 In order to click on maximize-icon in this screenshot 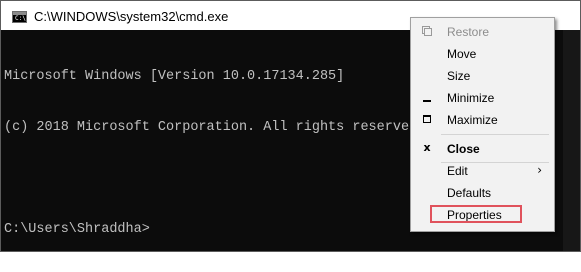, I will do `click(427, 119)`.